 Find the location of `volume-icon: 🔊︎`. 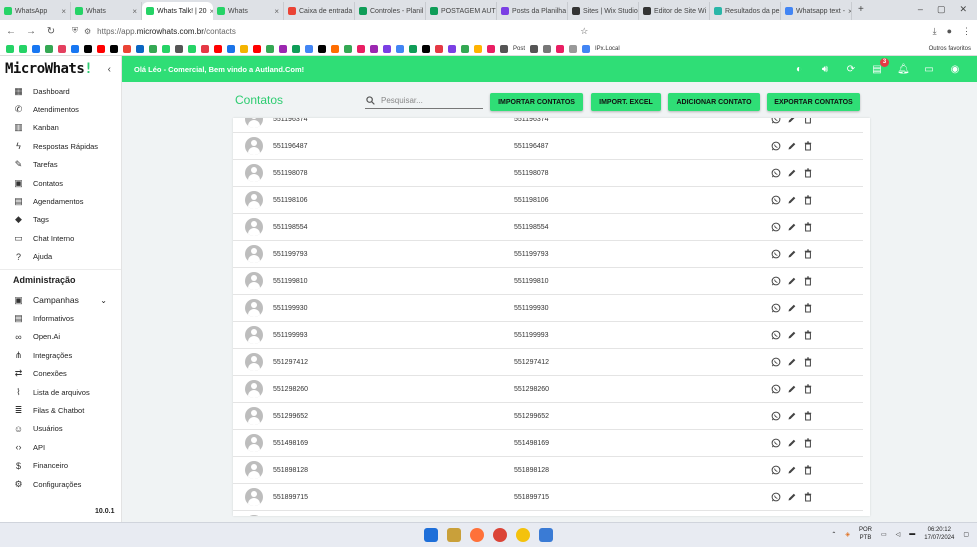

volume-icon: 🔊︎ is located at coordinates (825, 69).